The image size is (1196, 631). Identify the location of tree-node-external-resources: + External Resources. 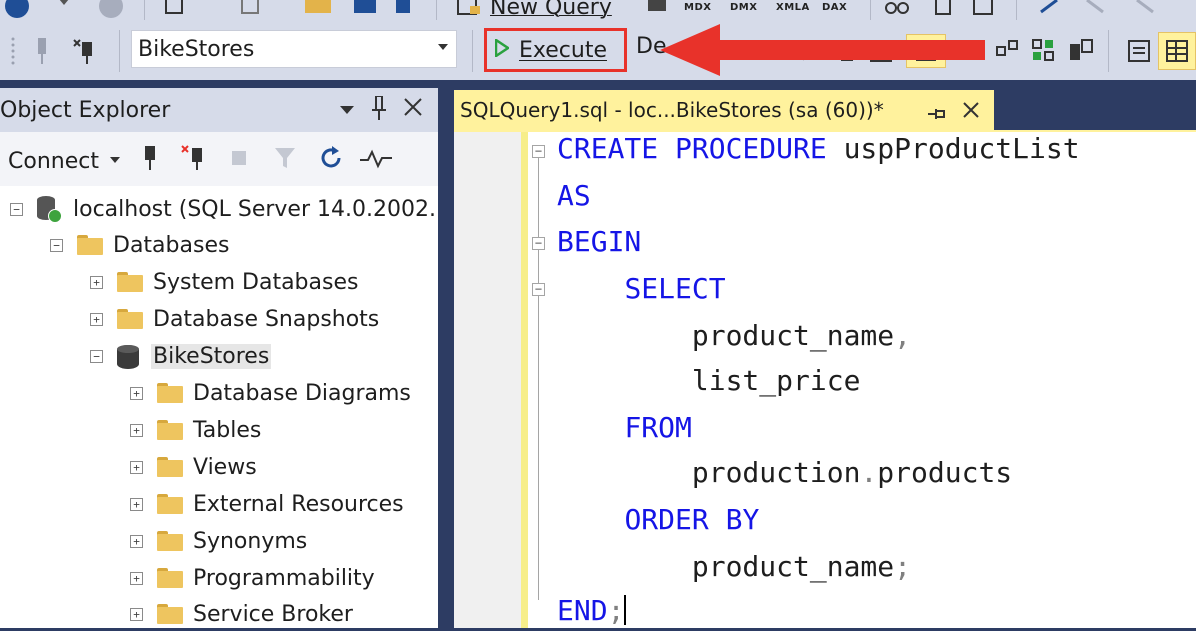
(267, 504).